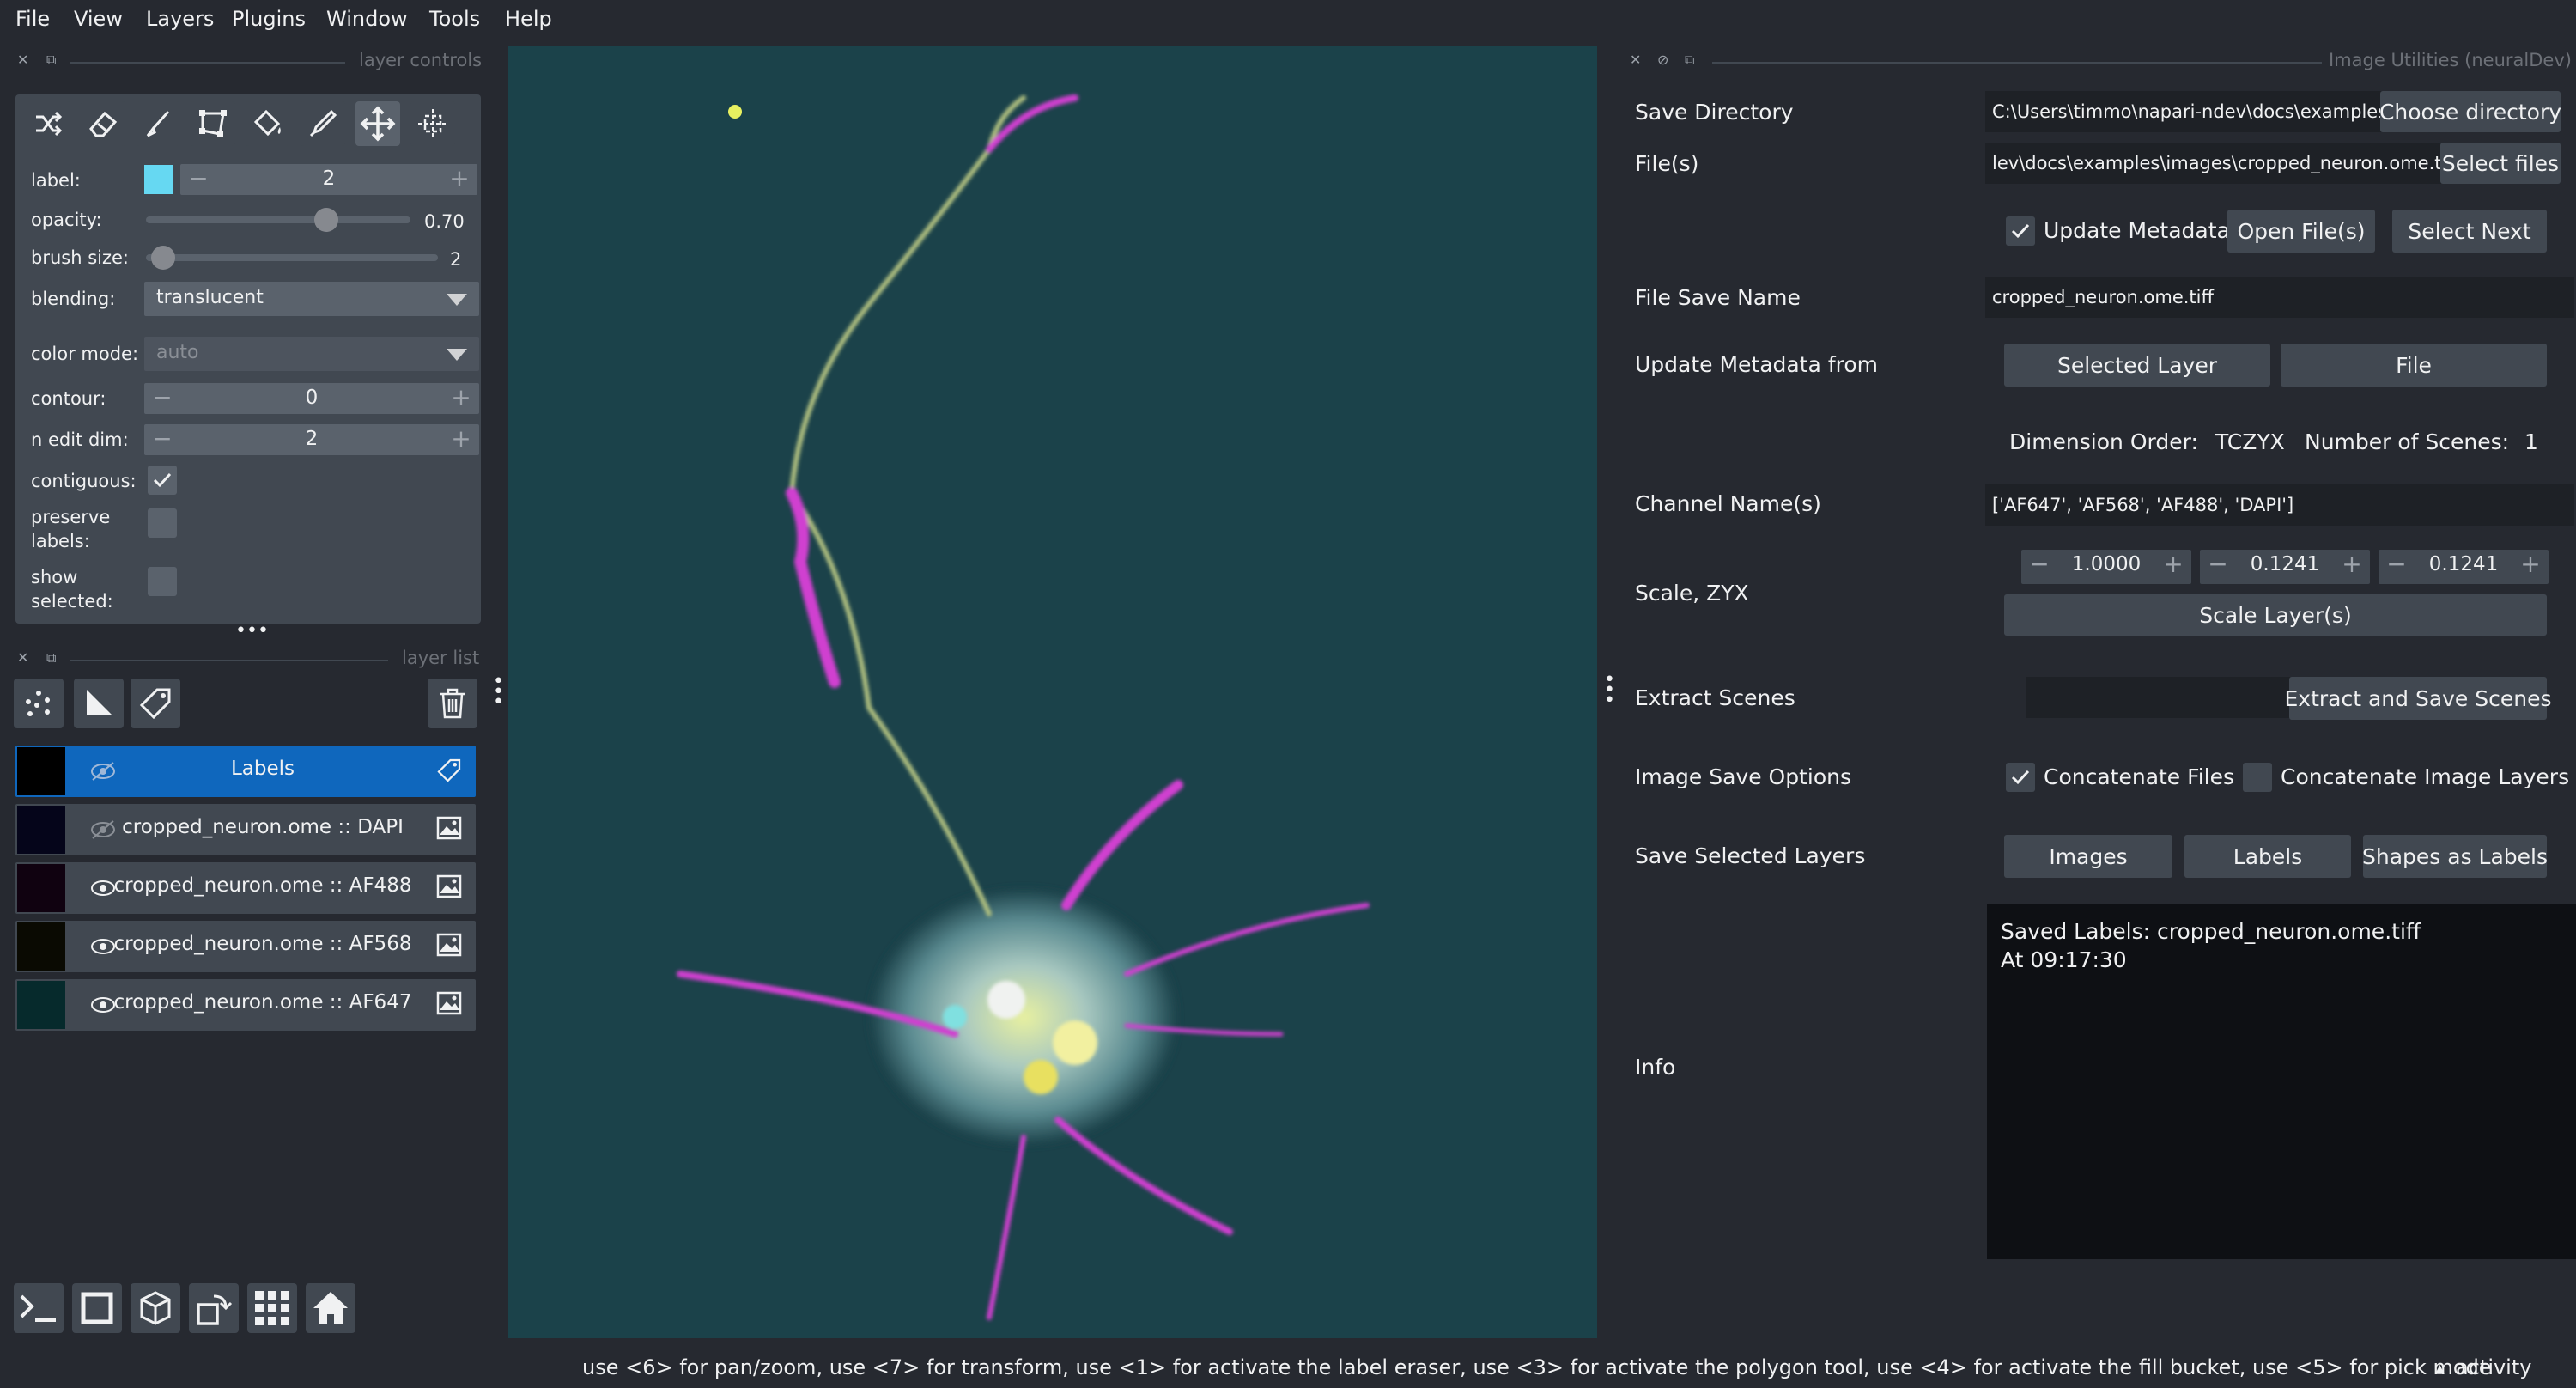  What do you see at coordinates (432, 123) in the screenshot?
I see `transform-button` at bounding box center [432, 123].